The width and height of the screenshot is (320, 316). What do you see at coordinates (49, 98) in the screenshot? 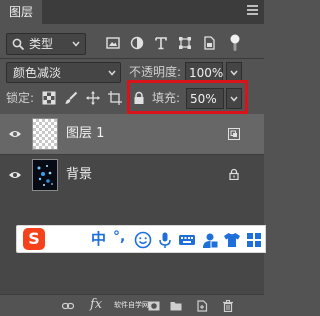
I see `lock-transparent-pixels-icon` at bounding box center [49, 98].